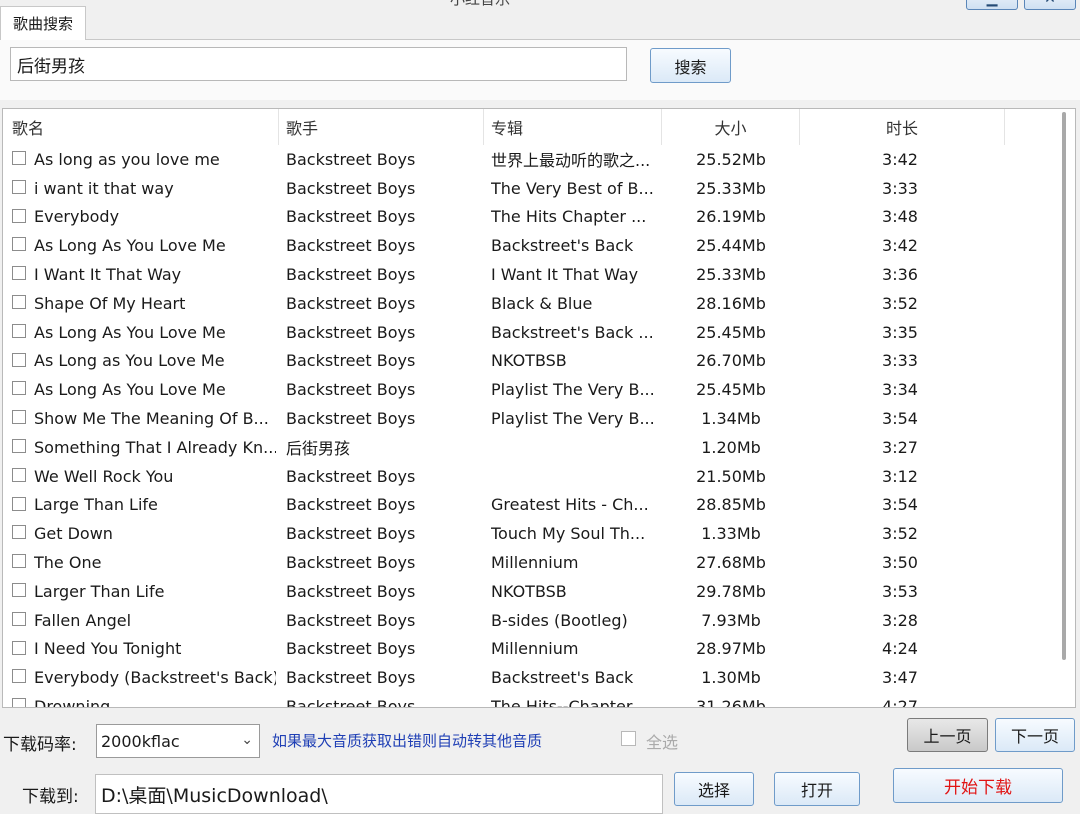 This screenshot has height=814, width=1080. What do you see at coordinates (731, 649) in the screenshot?
I see `song-size: 28.97Mb` at bounding box center [731, 649].